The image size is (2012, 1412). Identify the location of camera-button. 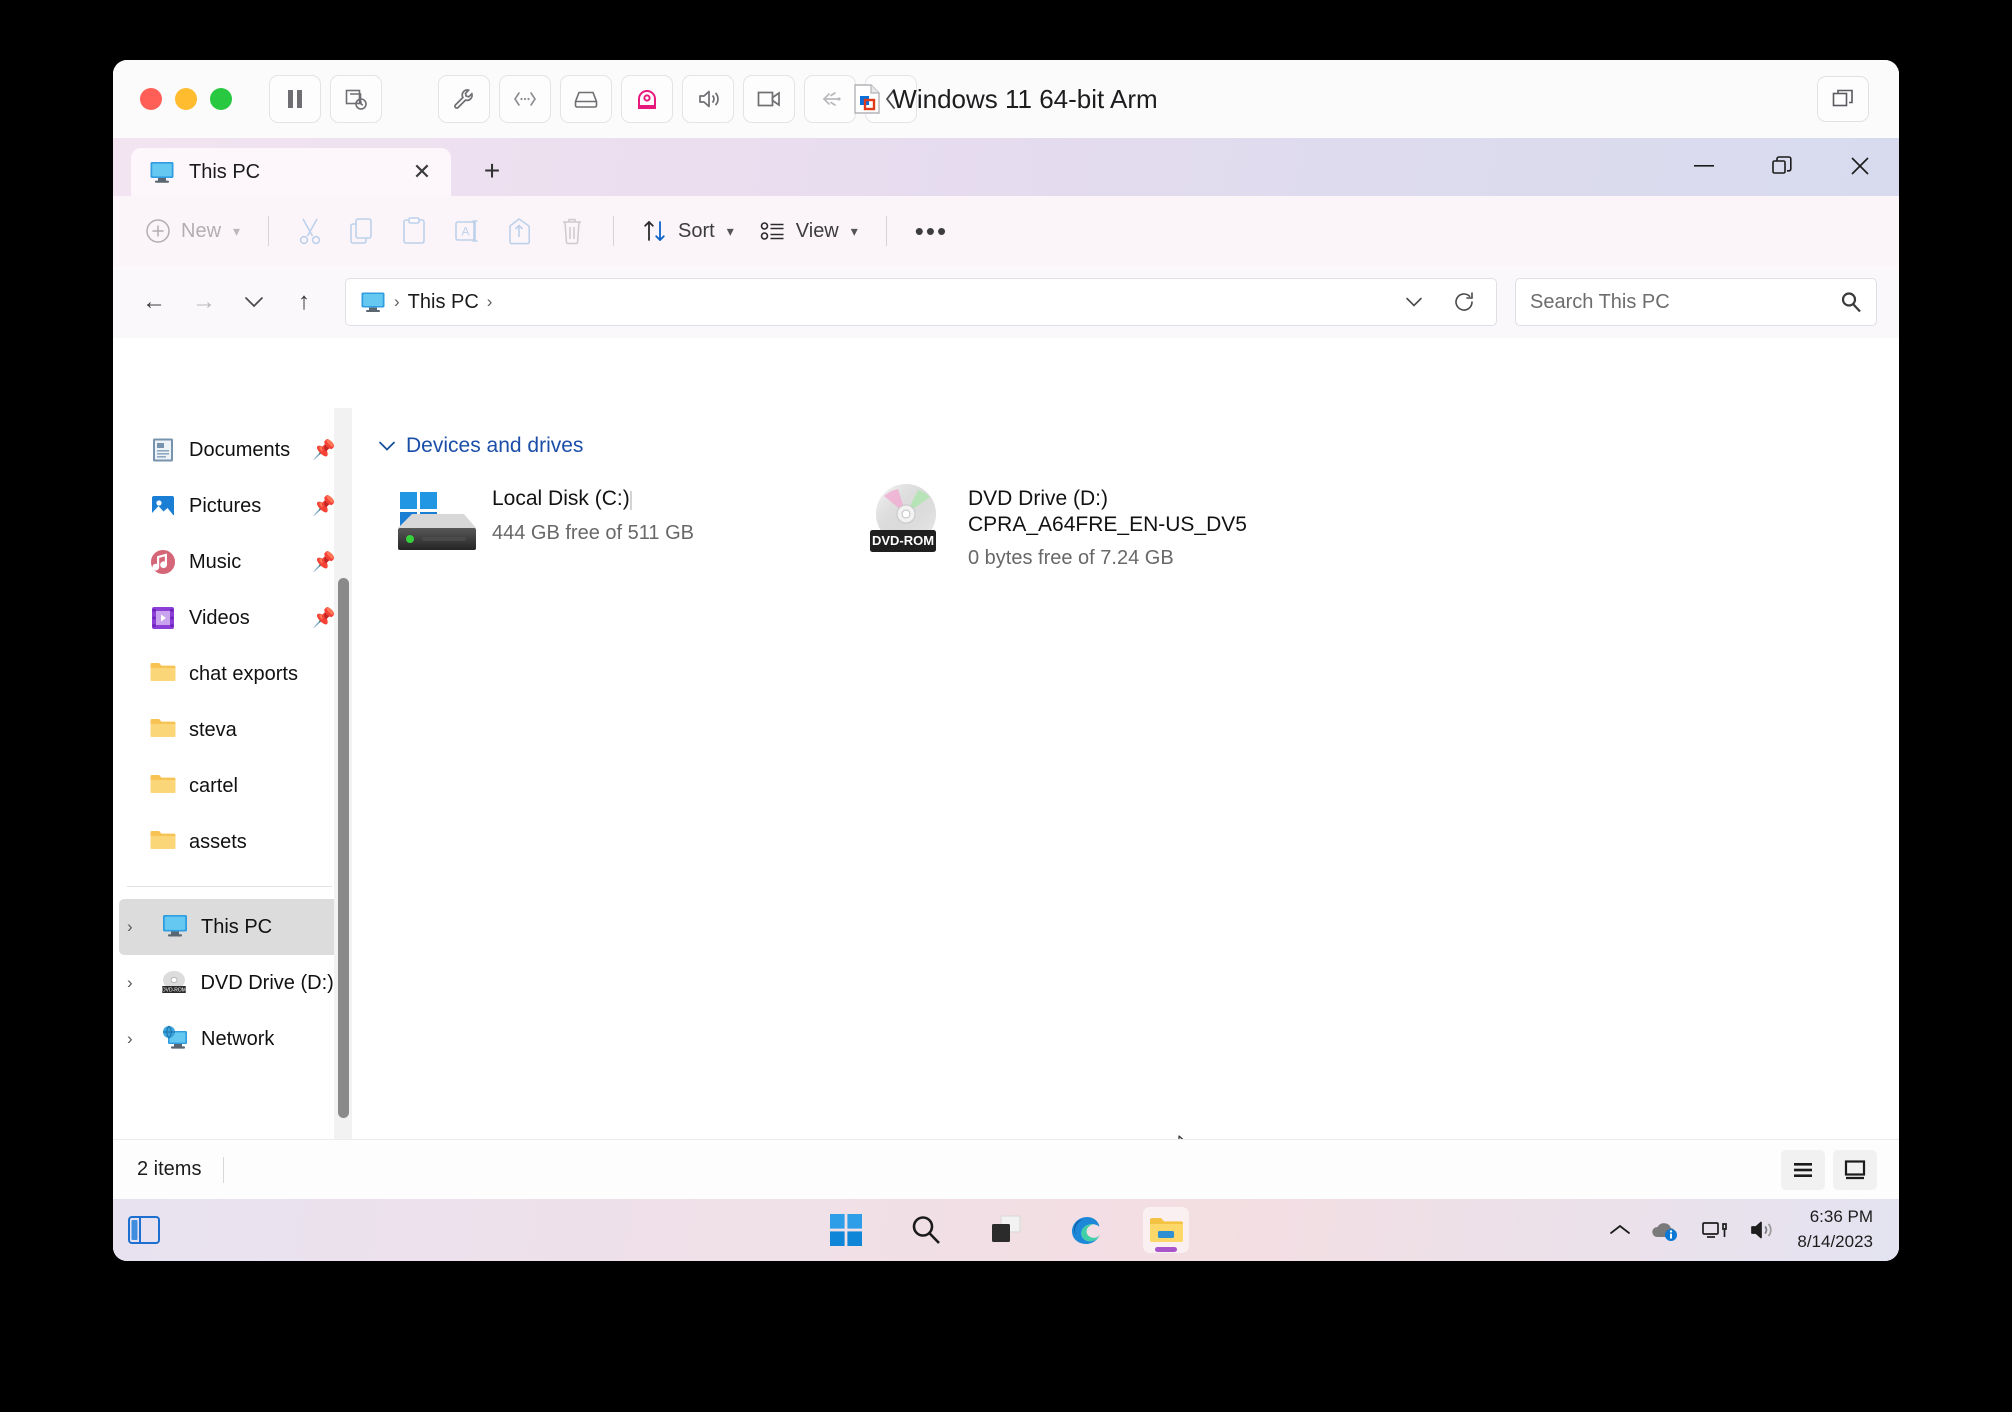
(647, 99).